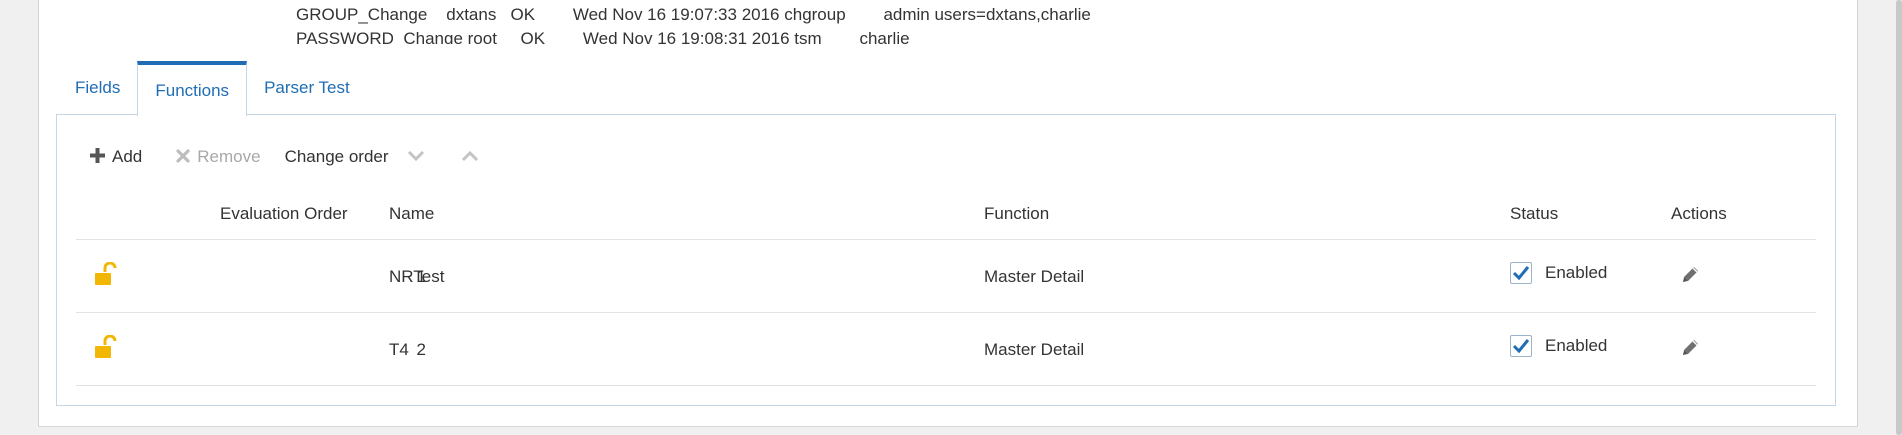 The height and width of the screenshot is (435, 1902). I want to click on remove-button: Remove, so click(218, 157).